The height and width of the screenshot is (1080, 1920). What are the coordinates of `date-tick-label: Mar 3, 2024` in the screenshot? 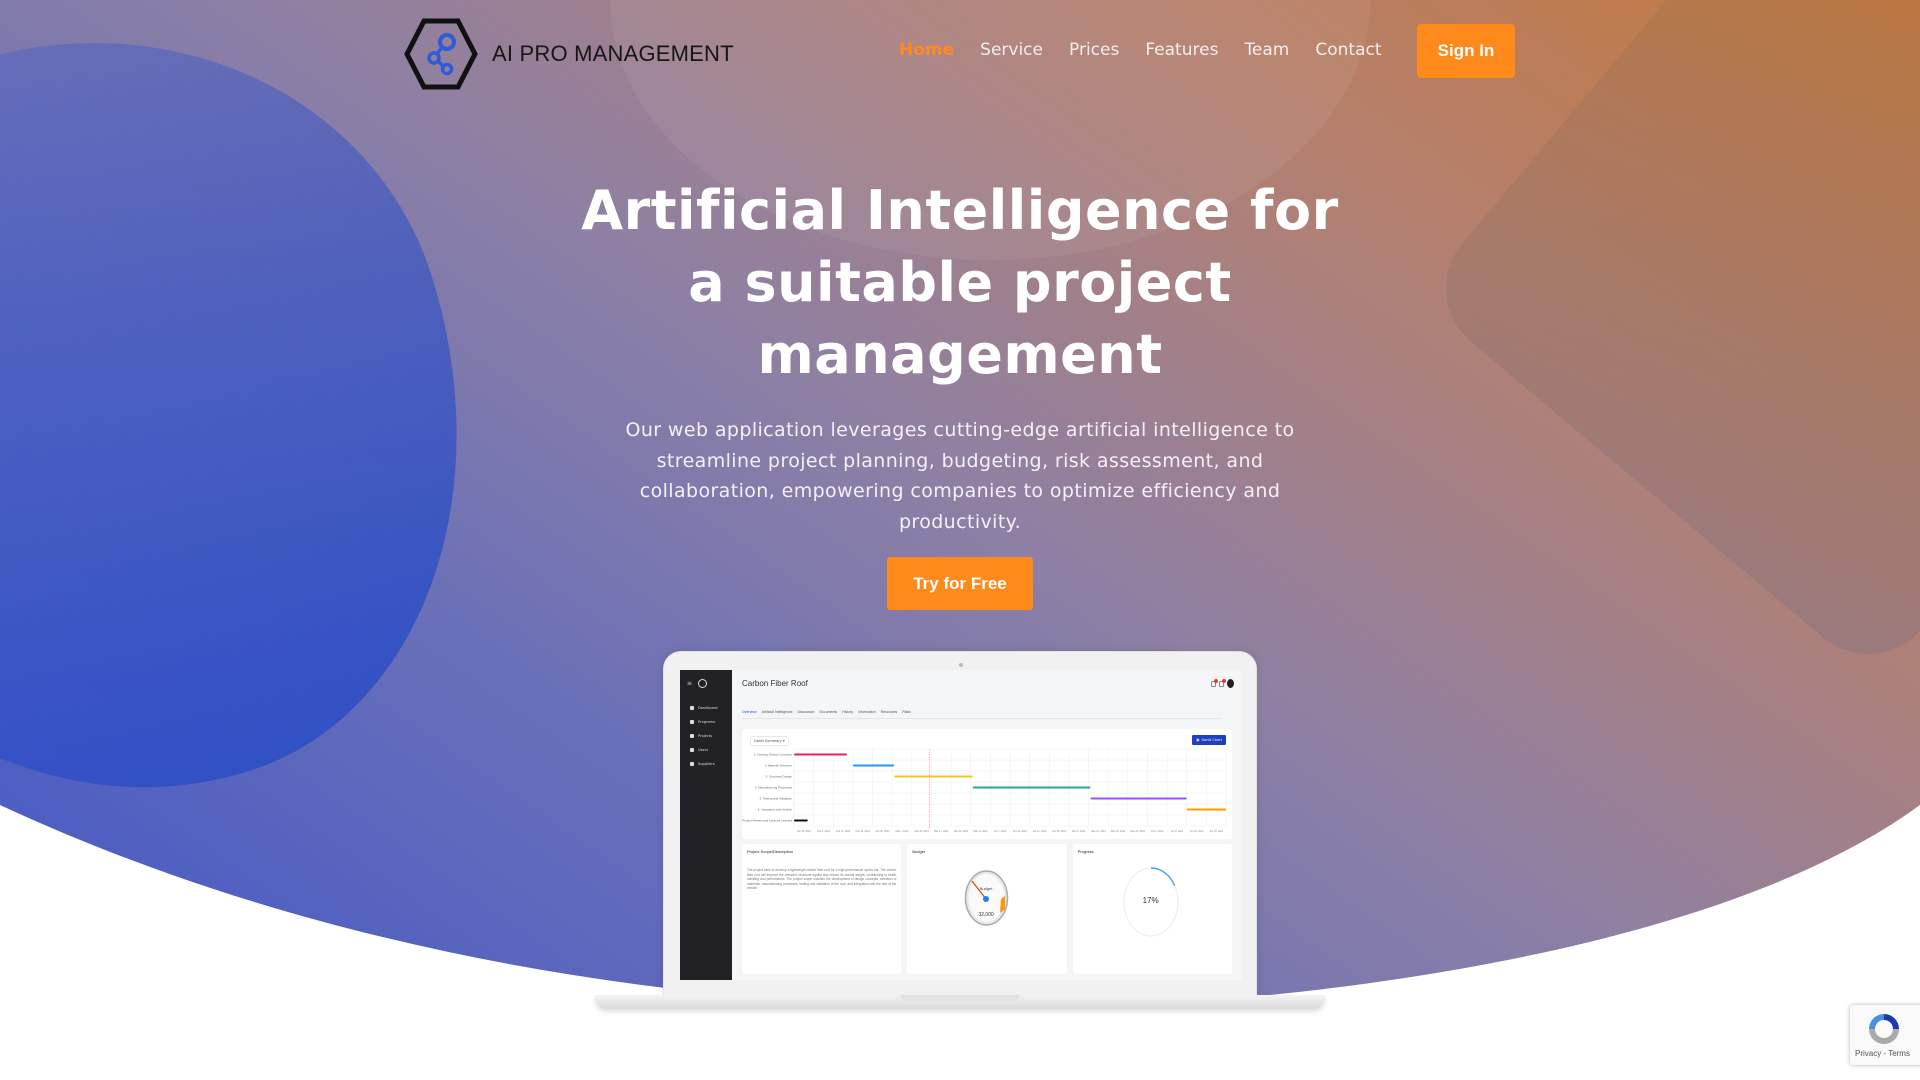 It's located at (902, 831).